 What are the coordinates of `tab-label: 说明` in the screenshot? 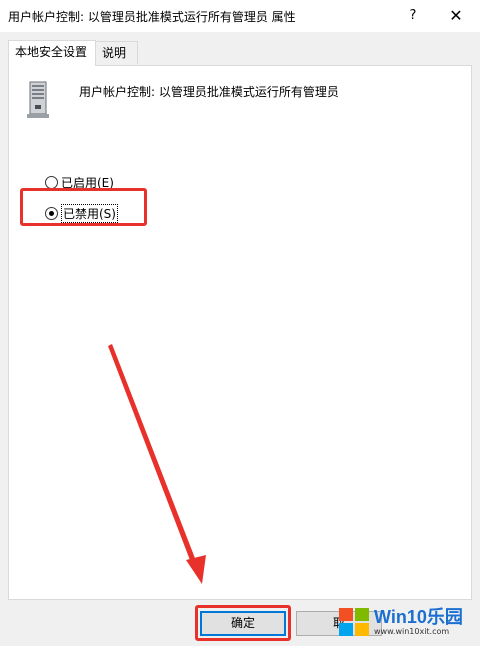 It's located at (114, 53).